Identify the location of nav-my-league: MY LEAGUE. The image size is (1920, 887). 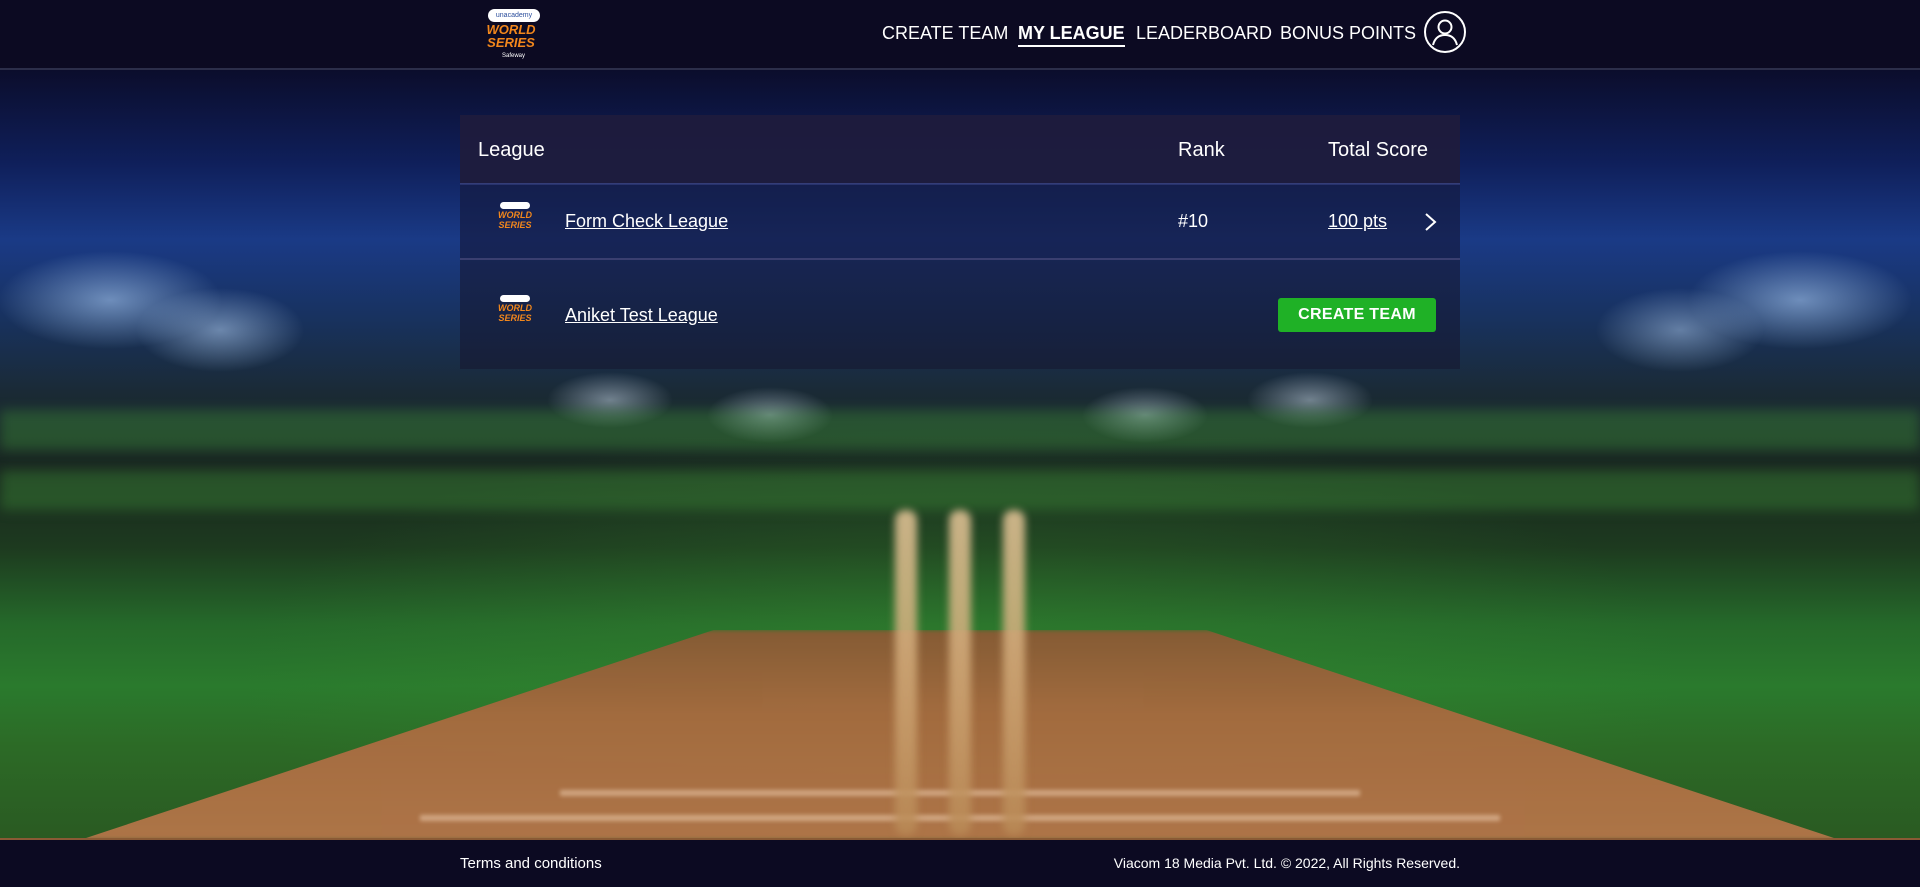
(1071, 35).